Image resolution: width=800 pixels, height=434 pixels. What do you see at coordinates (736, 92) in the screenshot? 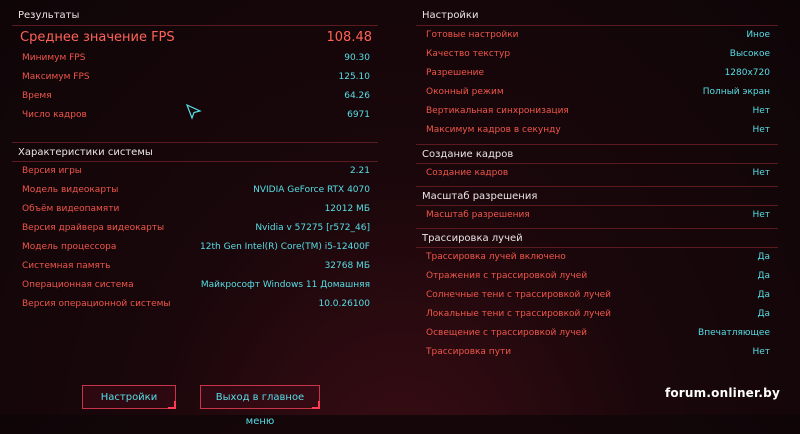
I see `setting-value: Полный экран` at bounding box center [736, 92].